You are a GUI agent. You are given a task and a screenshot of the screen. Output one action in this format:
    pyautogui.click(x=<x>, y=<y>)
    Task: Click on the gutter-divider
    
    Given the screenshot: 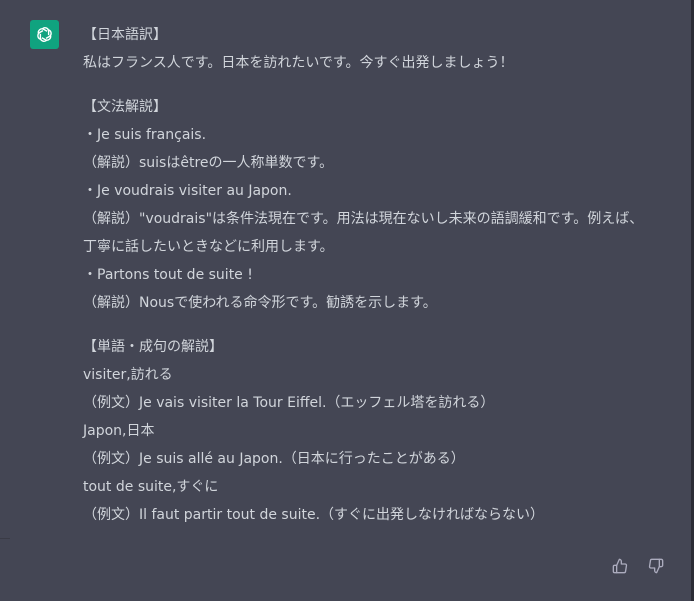 What is the action you would take?
    pyautogui.click(x=5, y=538)
    